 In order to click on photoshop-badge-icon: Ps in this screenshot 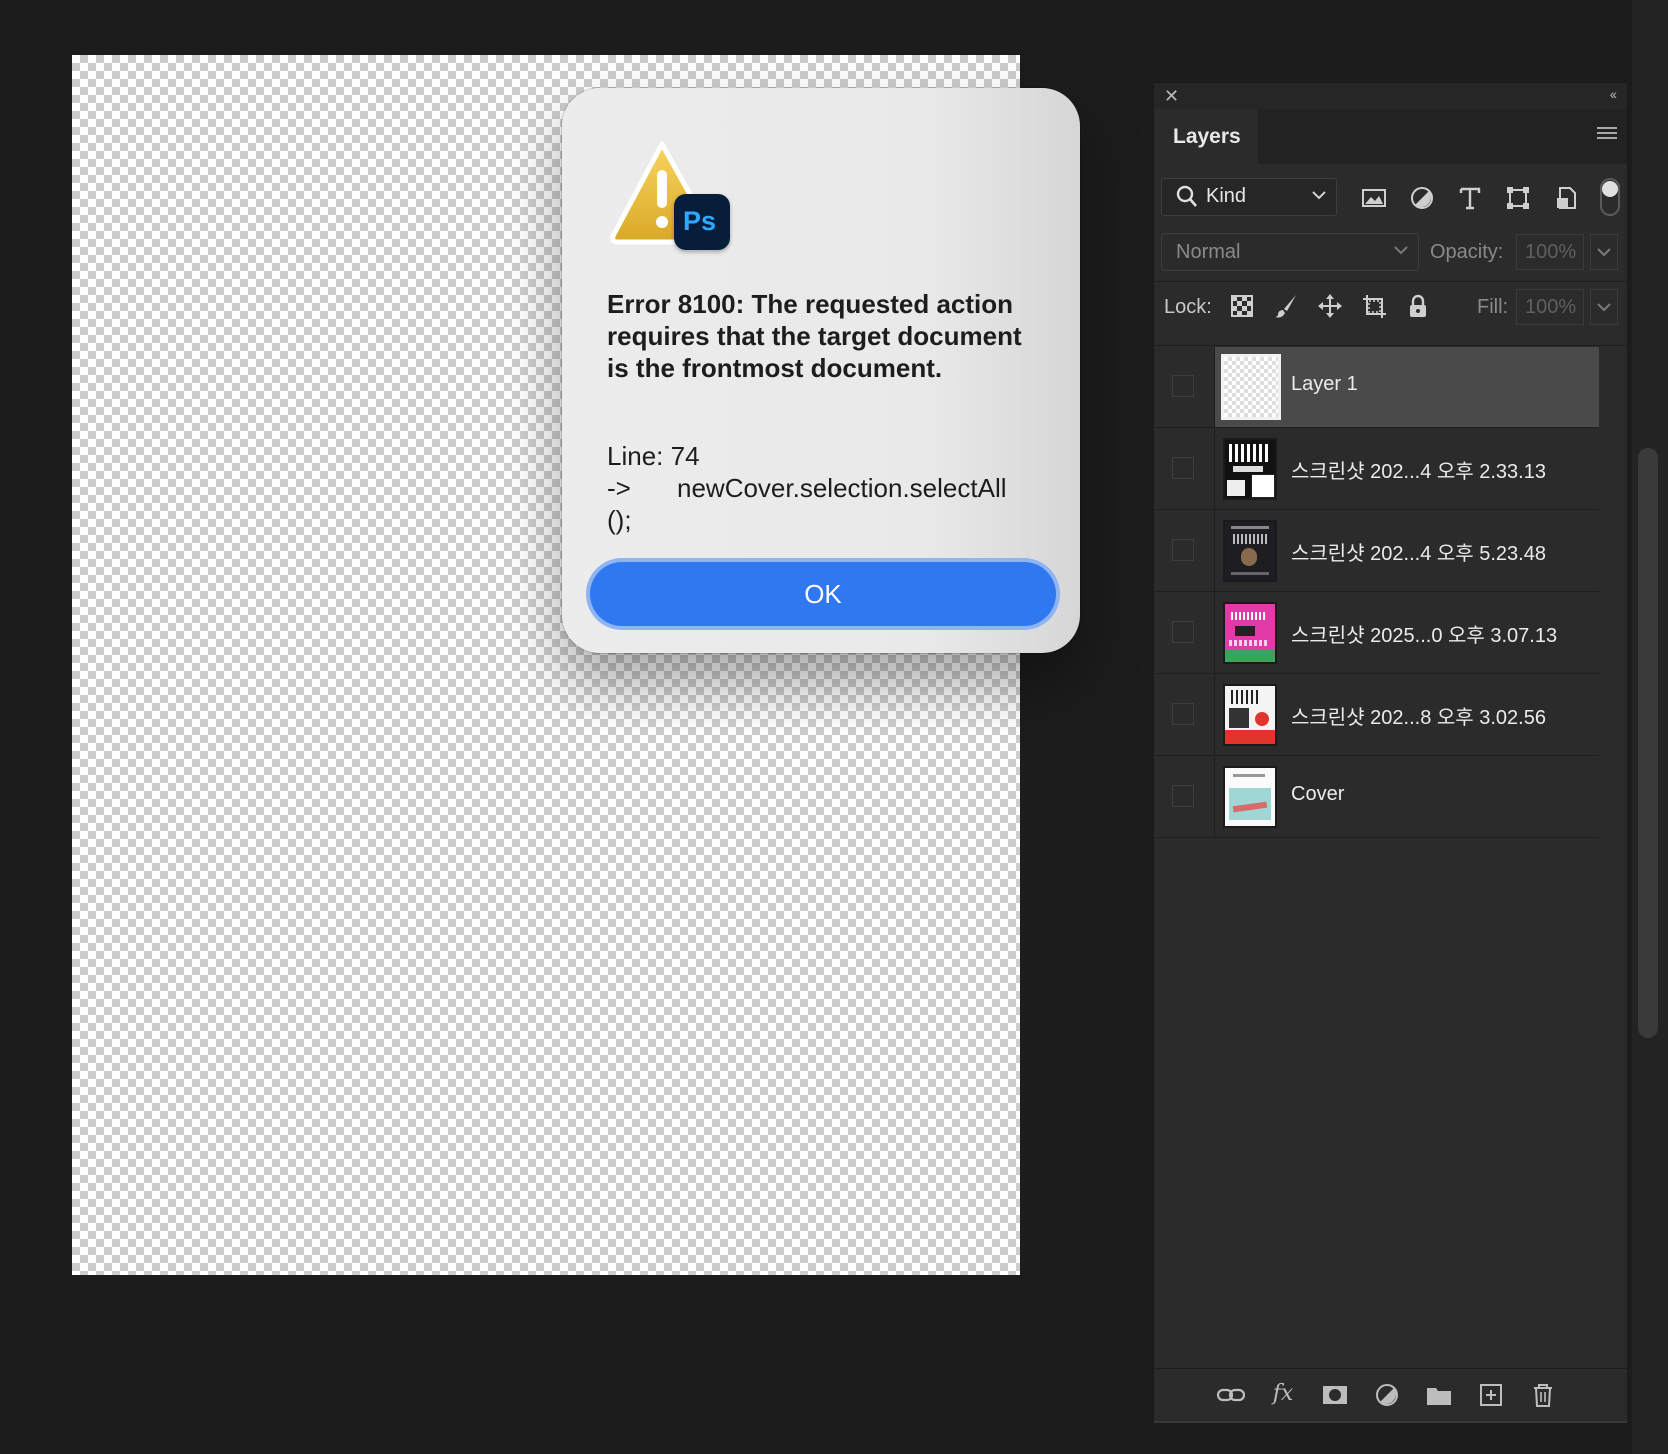, I will do `click(702, 222)`.